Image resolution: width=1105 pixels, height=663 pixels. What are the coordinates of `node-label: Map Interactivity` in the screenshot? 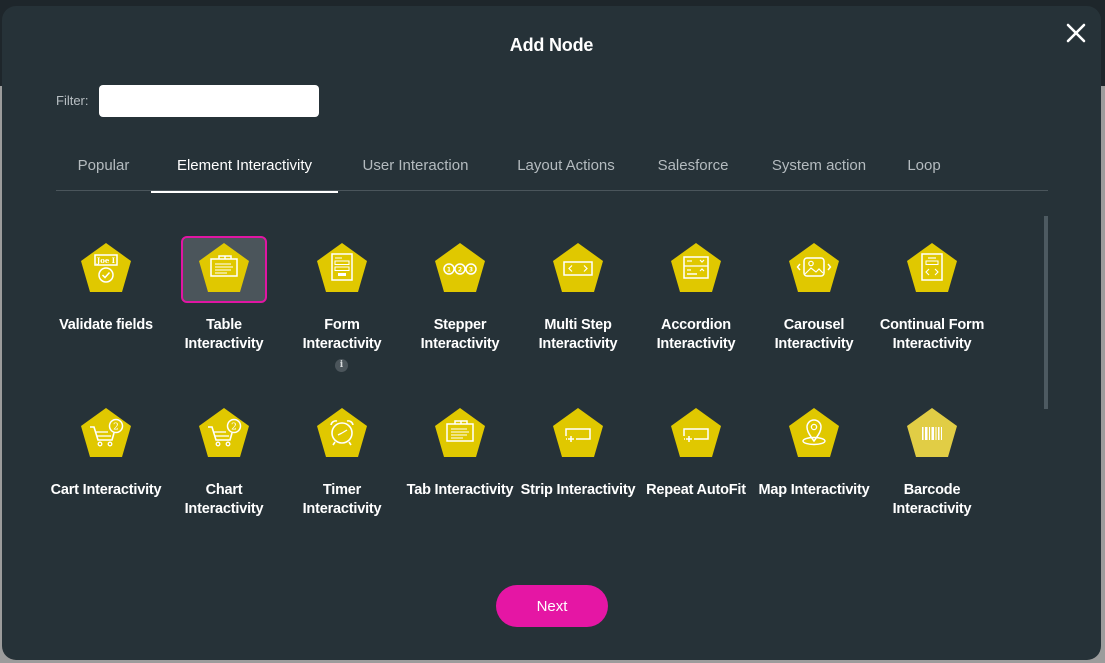 It's located at (814, 490).